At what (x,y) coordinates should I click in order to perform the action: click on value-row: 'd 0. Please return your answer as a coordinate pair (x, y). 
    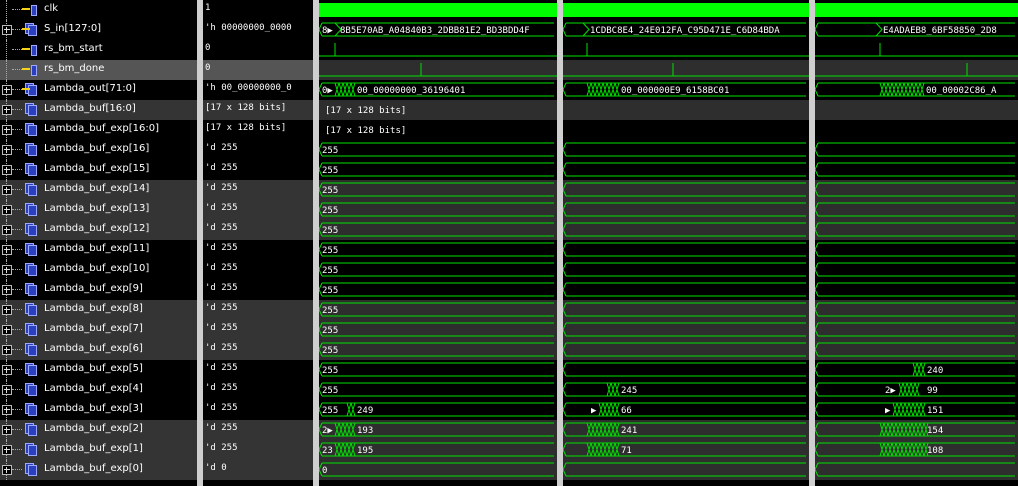
    Looking at the image, I should click on (258, 470).